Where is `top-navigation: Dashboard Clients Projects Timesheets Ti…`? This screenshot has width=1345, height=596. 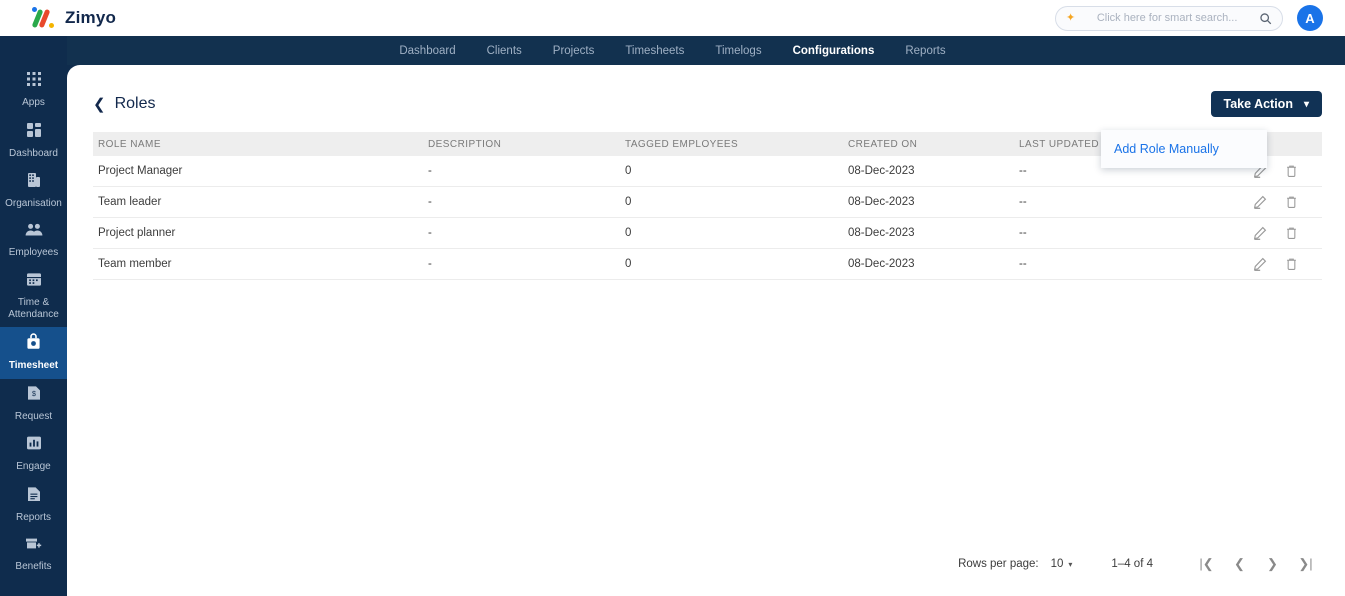 top-navigation: Dashboard Clients Projects Timesheets Ti… is located at coordinates (672, 50).